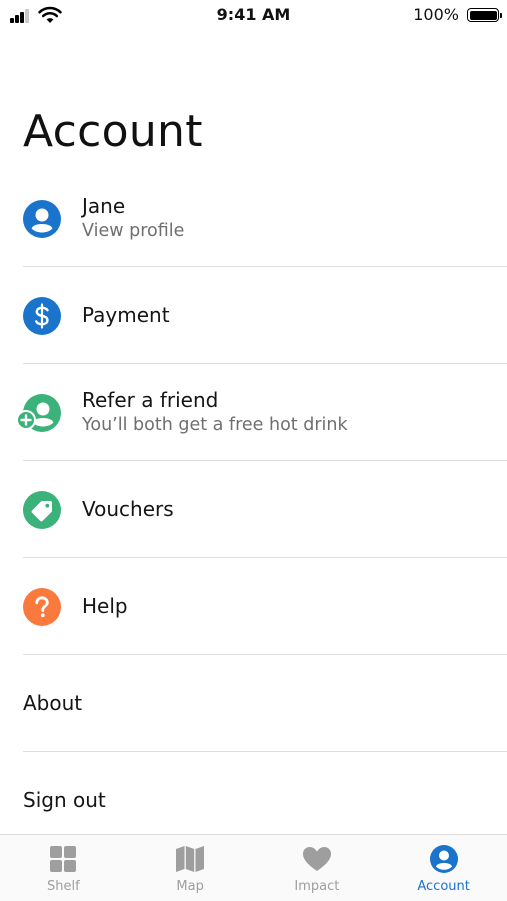 The width and height of the screenshot is (507, 901). What do you see at coordinates (443, 886) in the screenshot?
I see `tab-label: Account` at bounding box center [443, 886].